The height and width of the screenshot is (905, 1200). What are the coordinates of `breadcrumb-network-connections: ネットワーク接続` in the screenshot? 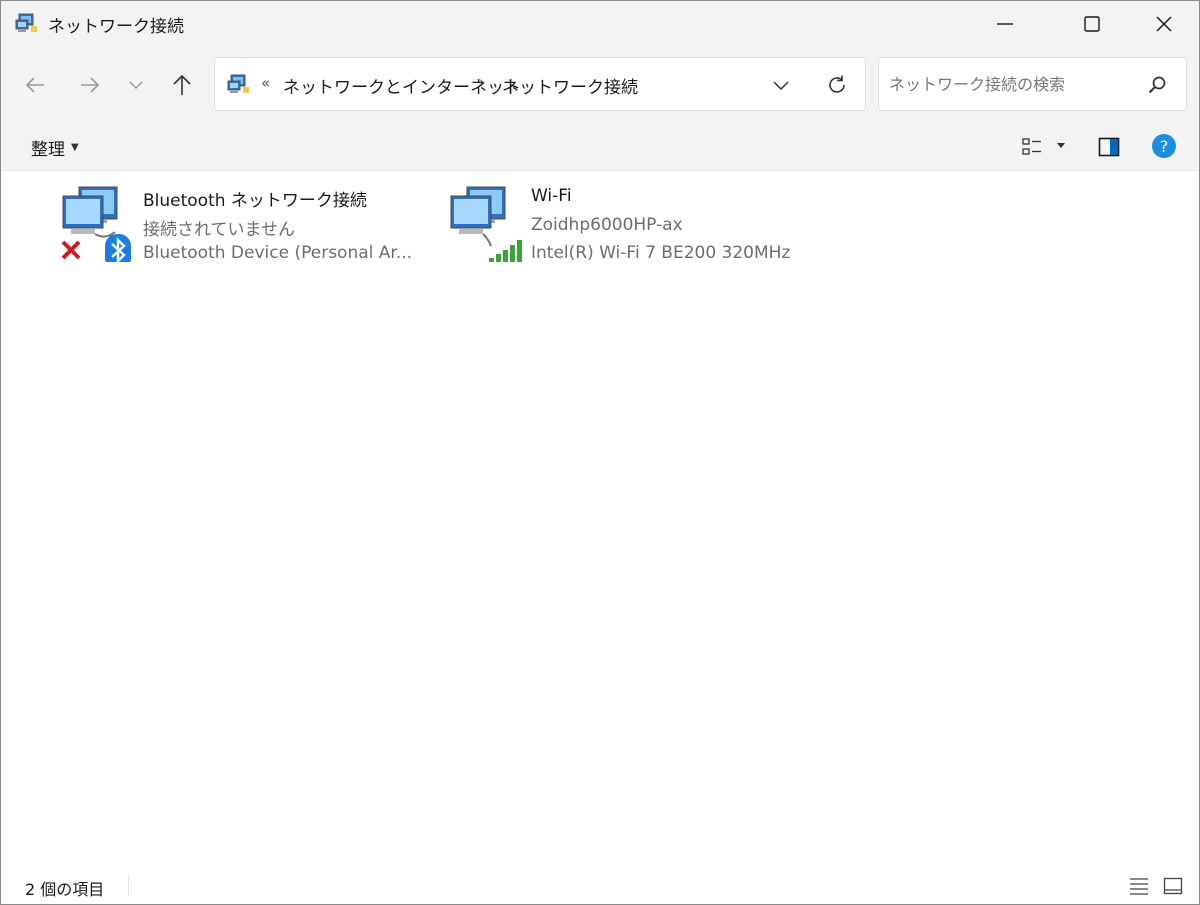 It's located at (570, 85).